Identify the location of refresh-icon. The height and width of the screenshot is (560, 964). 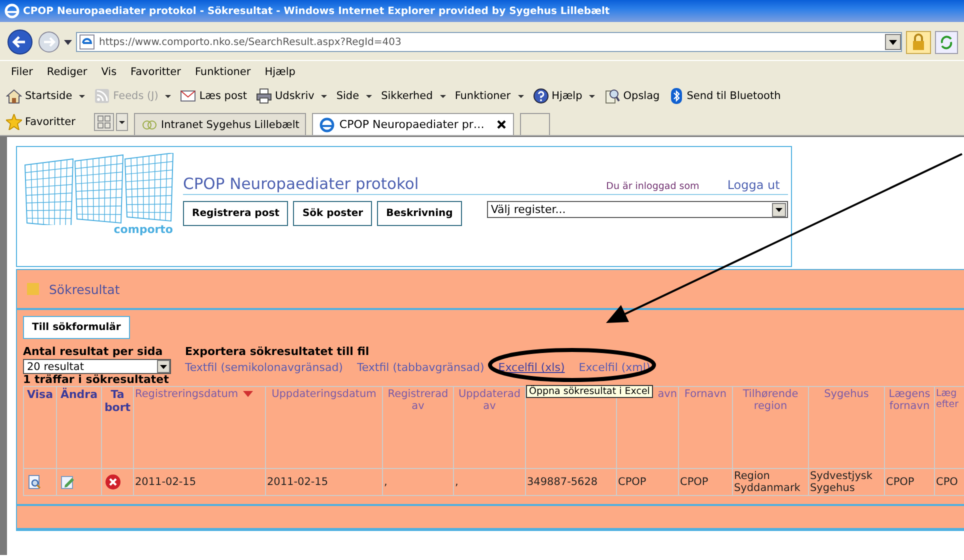
(946, 42).